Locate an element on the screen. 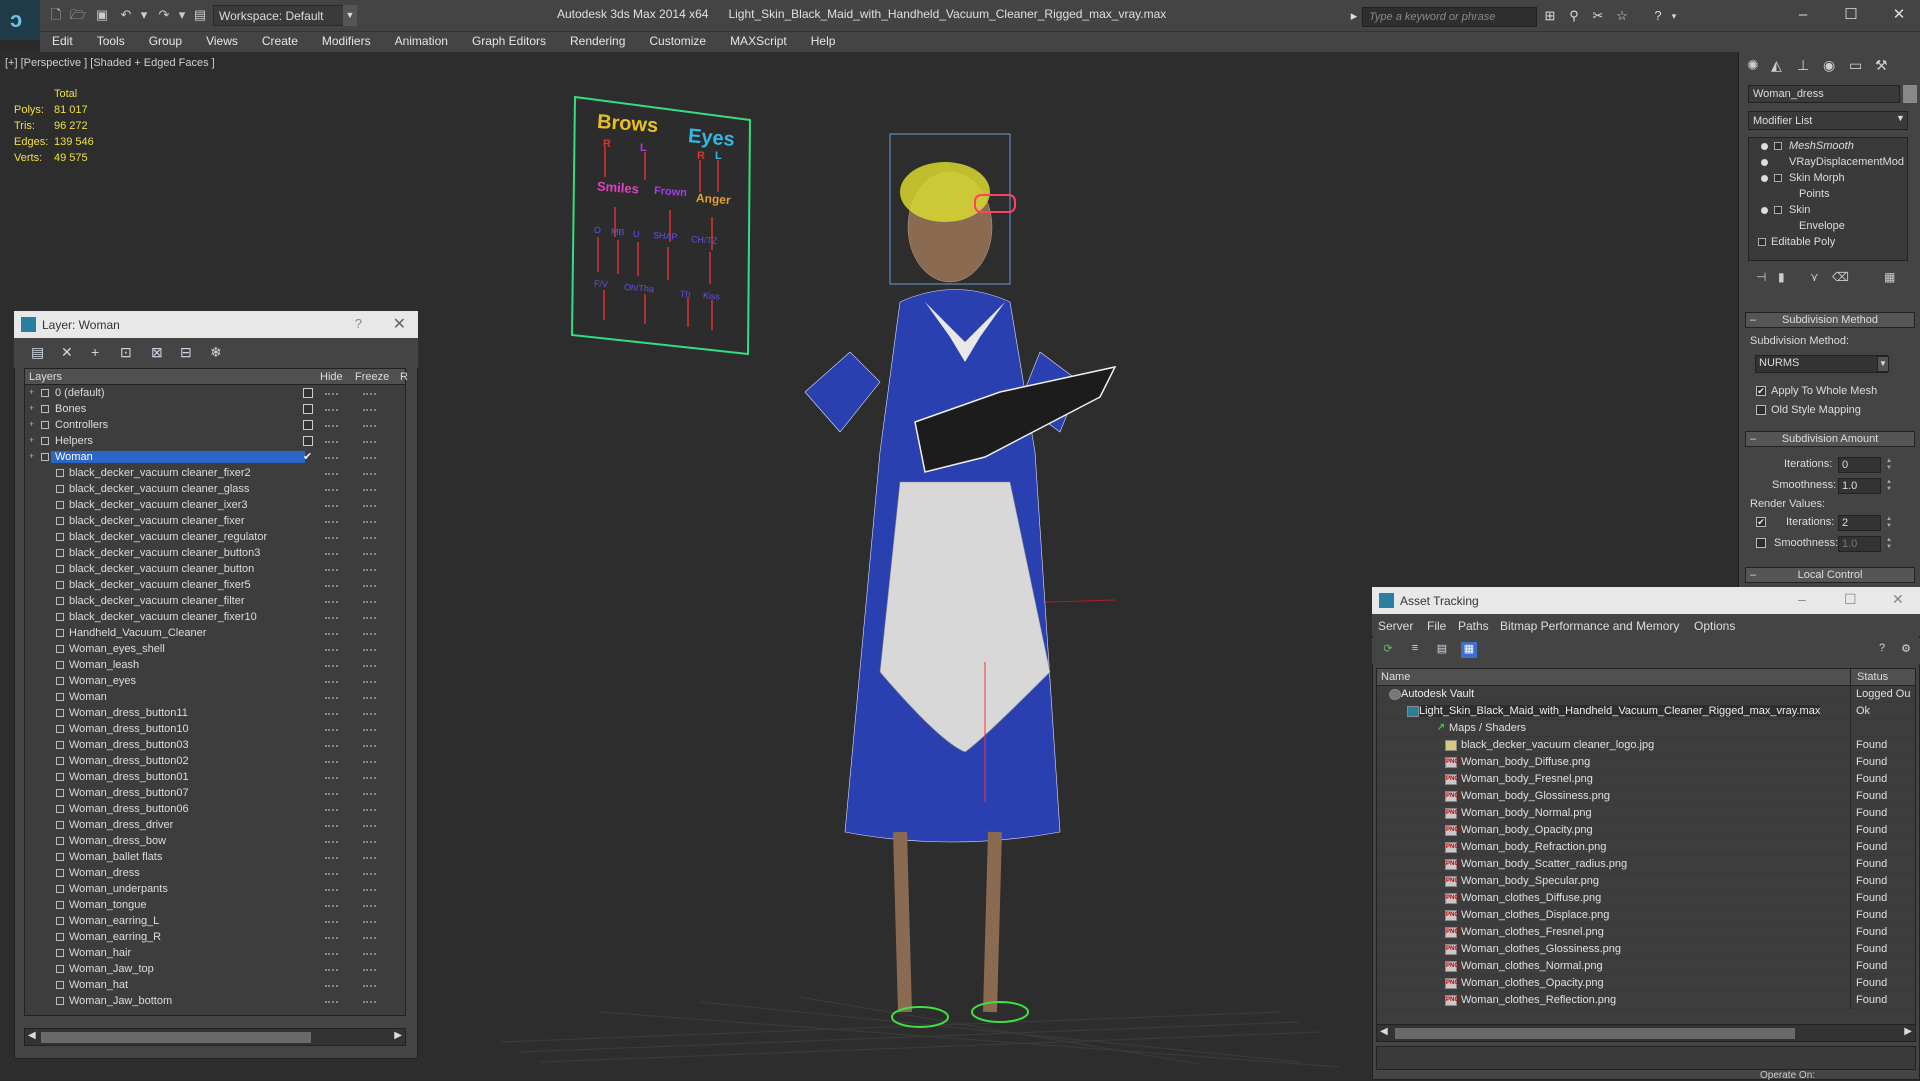 Image resolution: width=1920 pixels, height=1081 pixels. object-name: Woman_dress_driver is located at coordinates (121, 825).